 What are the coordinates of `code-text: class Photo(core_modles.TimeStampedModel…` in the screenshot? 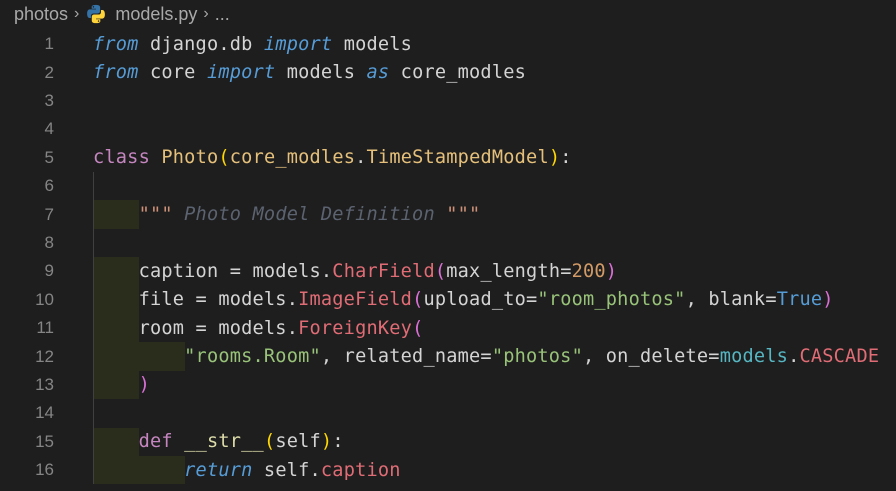 It's located at (332, 157).